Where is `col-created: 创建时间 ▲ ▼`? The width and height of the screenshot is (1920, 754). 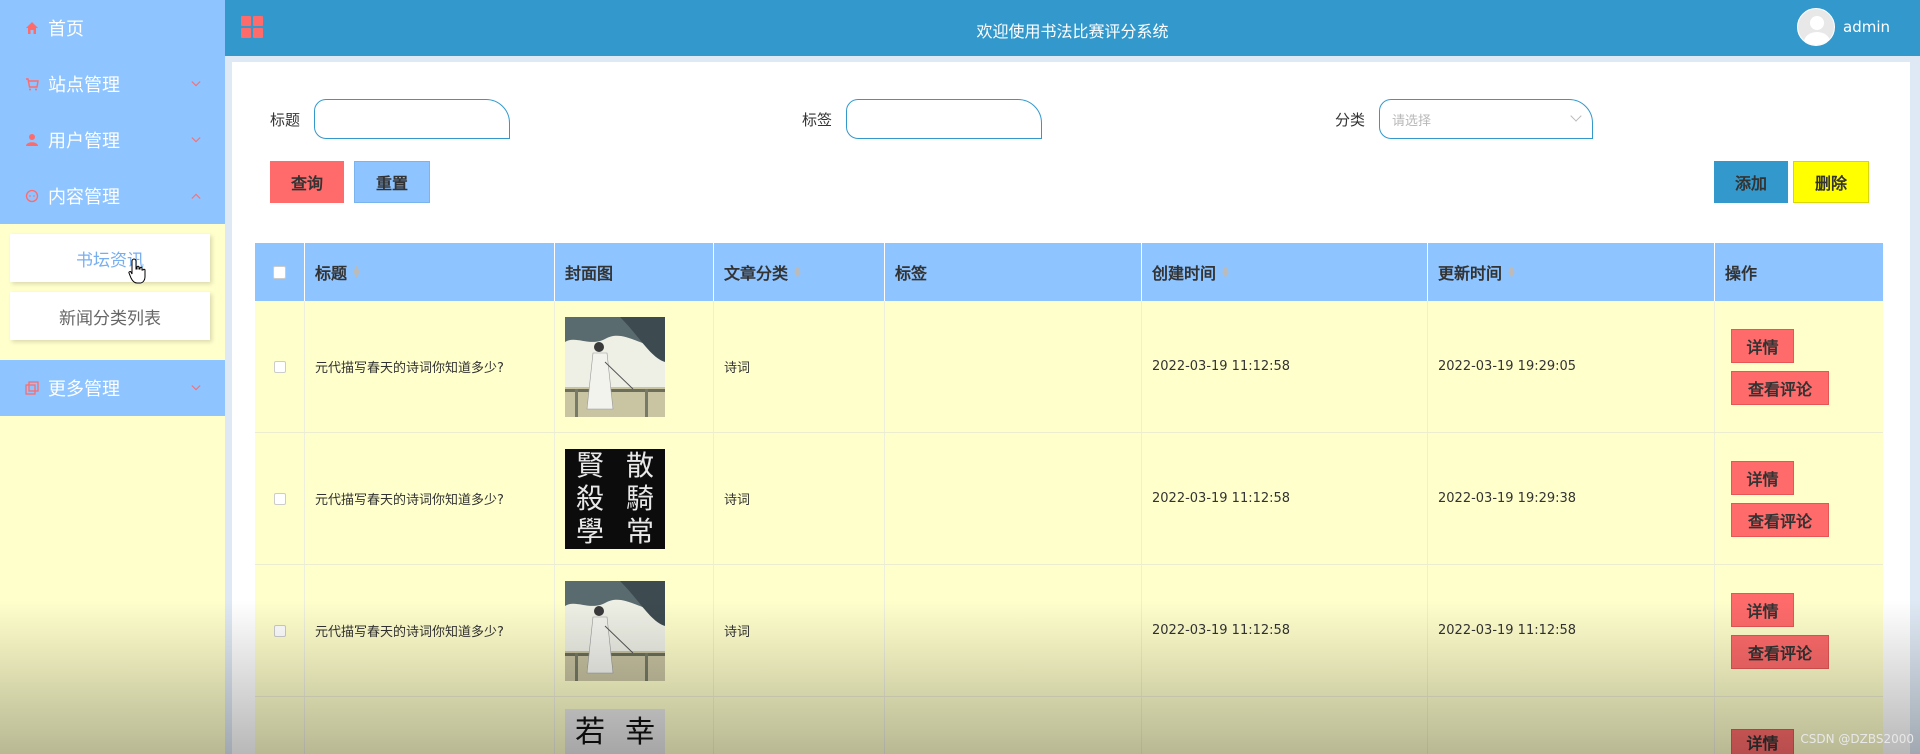
col-created: 创建时间 ▲ ▼ is located at coordinates (1285, 272).